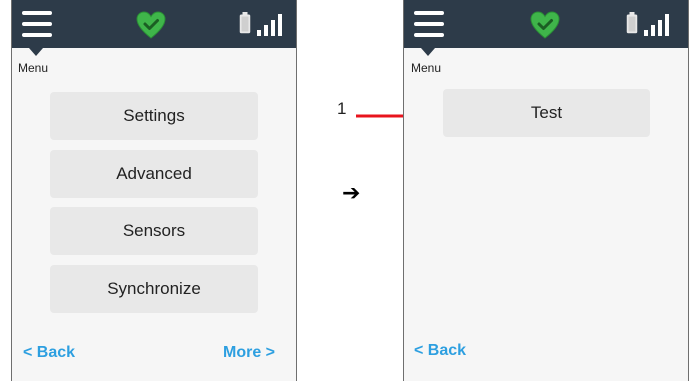 This screenshot has height=381, width=693. I want to click on callout-number: 1, so click(342, 108).